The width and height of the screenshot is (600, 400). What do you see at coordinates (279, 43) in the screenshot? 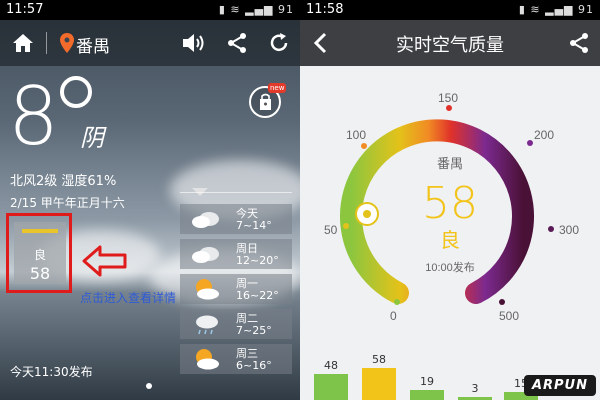
I see `refresh-icon` at bounding box center [279, 43].